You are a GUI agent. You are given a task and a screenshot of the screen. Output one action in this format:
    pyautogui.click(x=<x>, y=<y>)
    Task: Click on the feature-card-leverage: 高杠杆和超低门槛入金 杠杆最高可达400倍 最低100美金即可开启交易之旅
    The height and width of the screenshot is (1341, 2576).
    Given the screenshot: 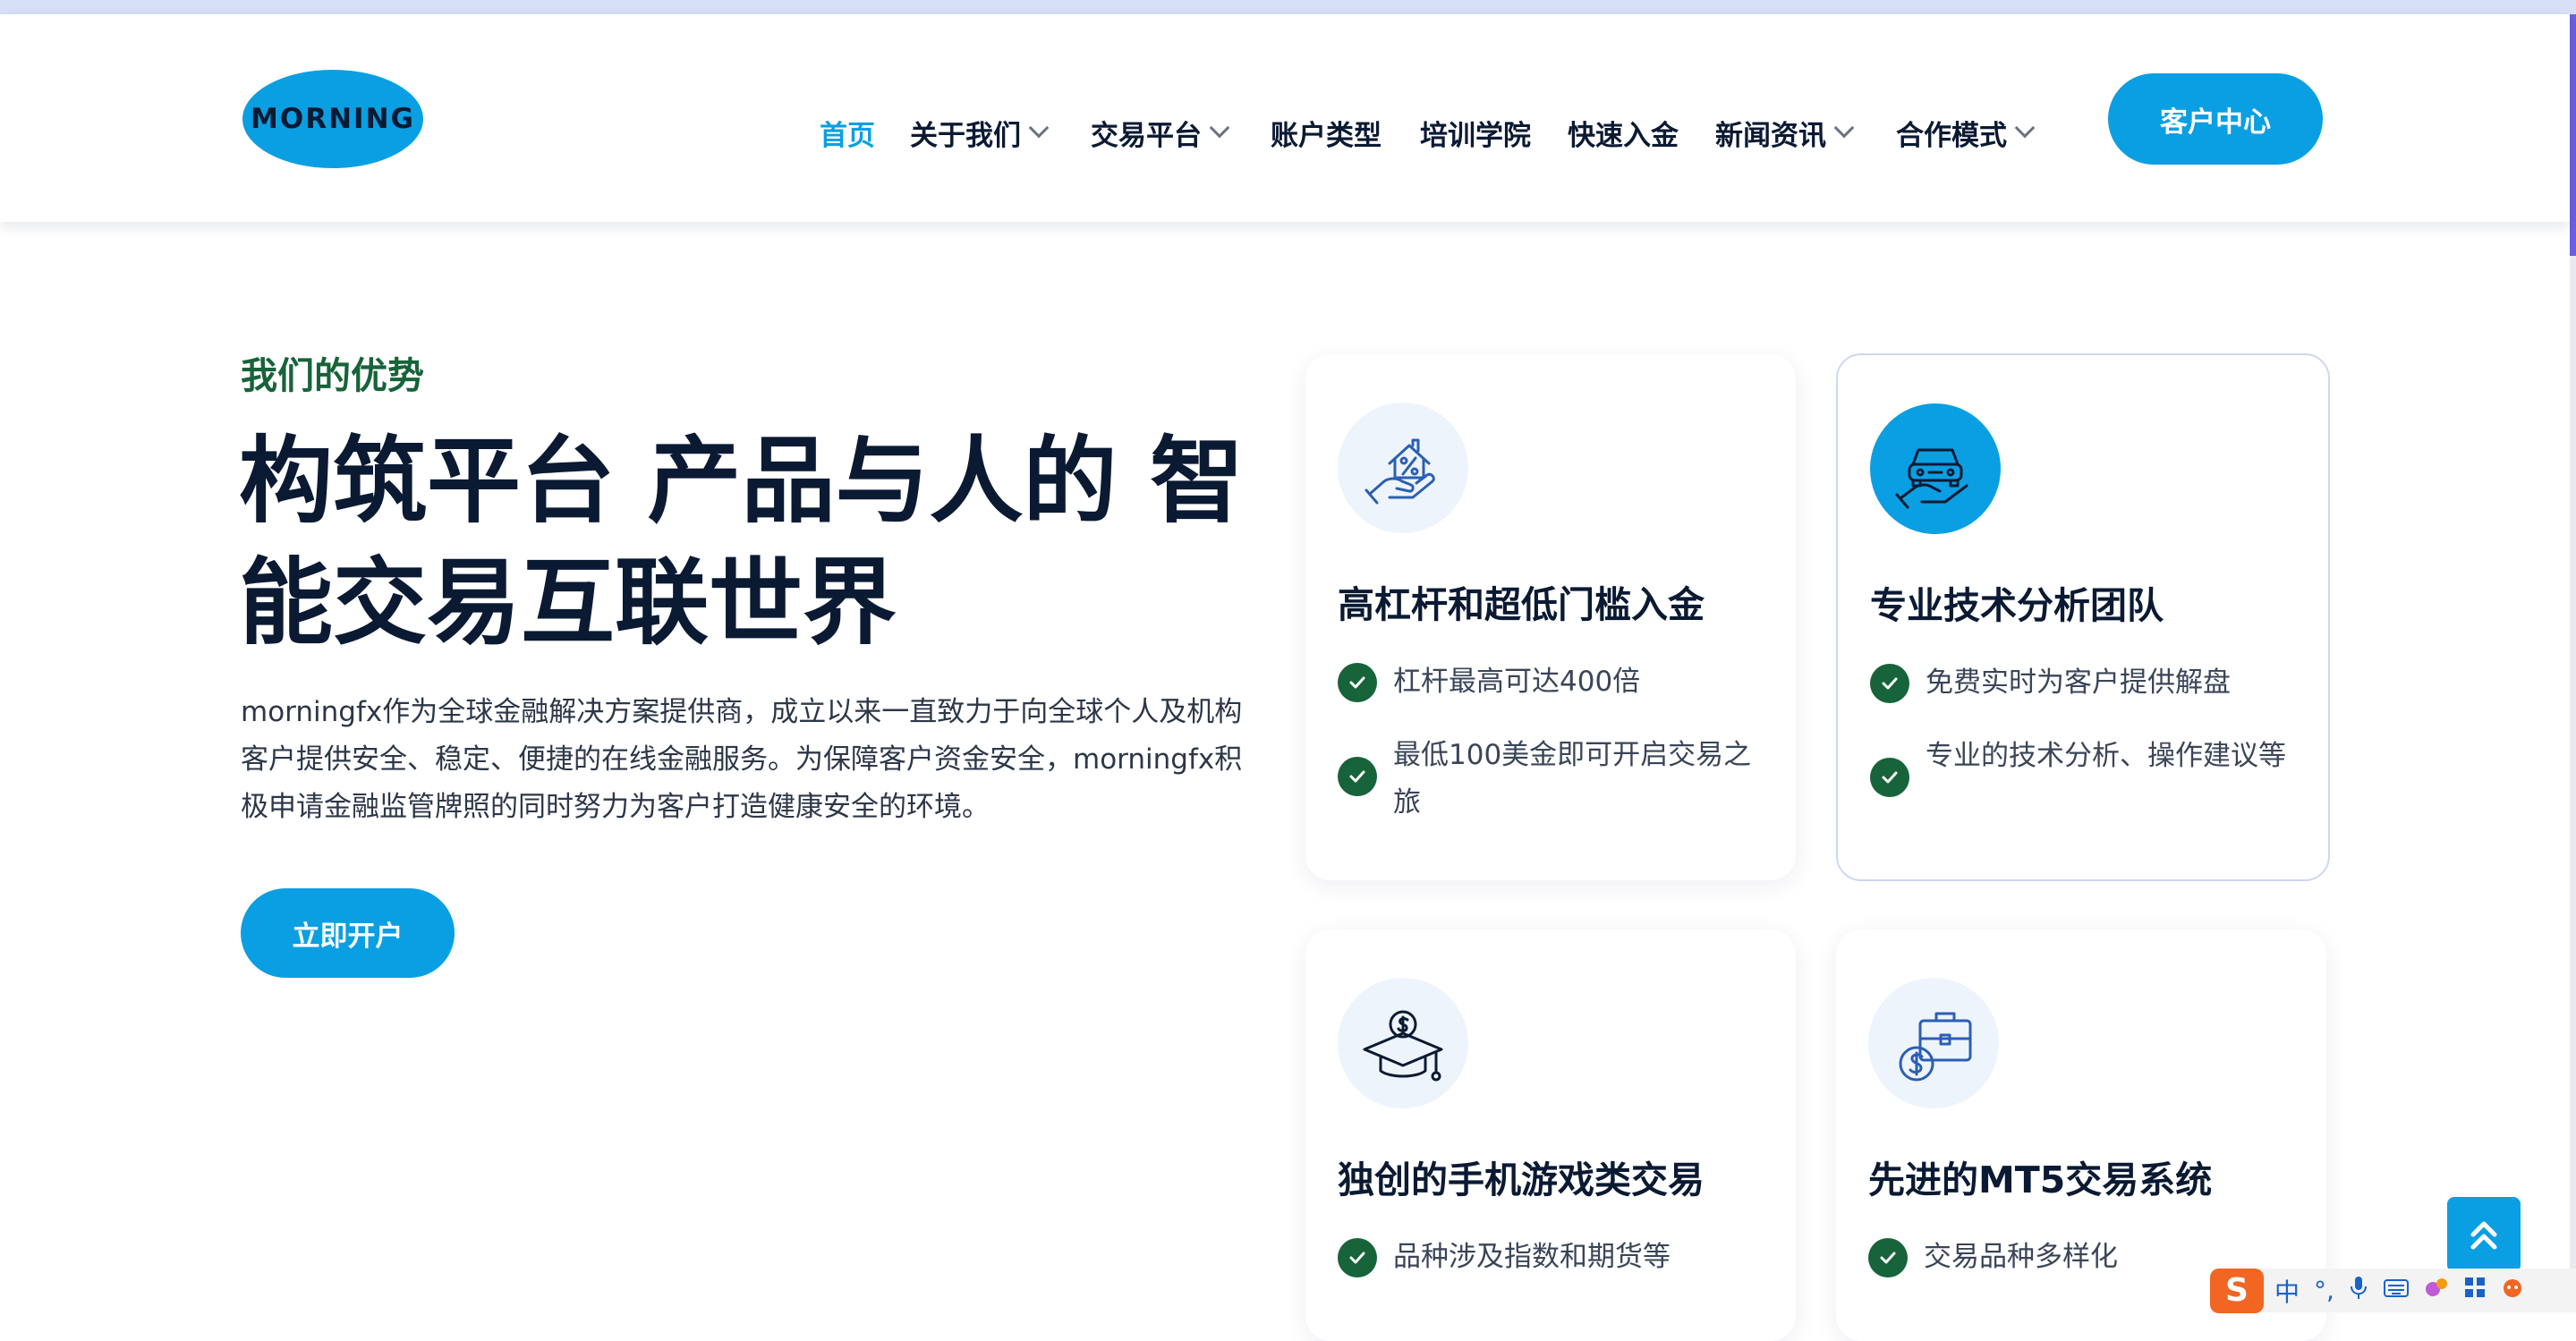 What is the action you would take?
    pyautogui.click(x=1550, y=617)
    